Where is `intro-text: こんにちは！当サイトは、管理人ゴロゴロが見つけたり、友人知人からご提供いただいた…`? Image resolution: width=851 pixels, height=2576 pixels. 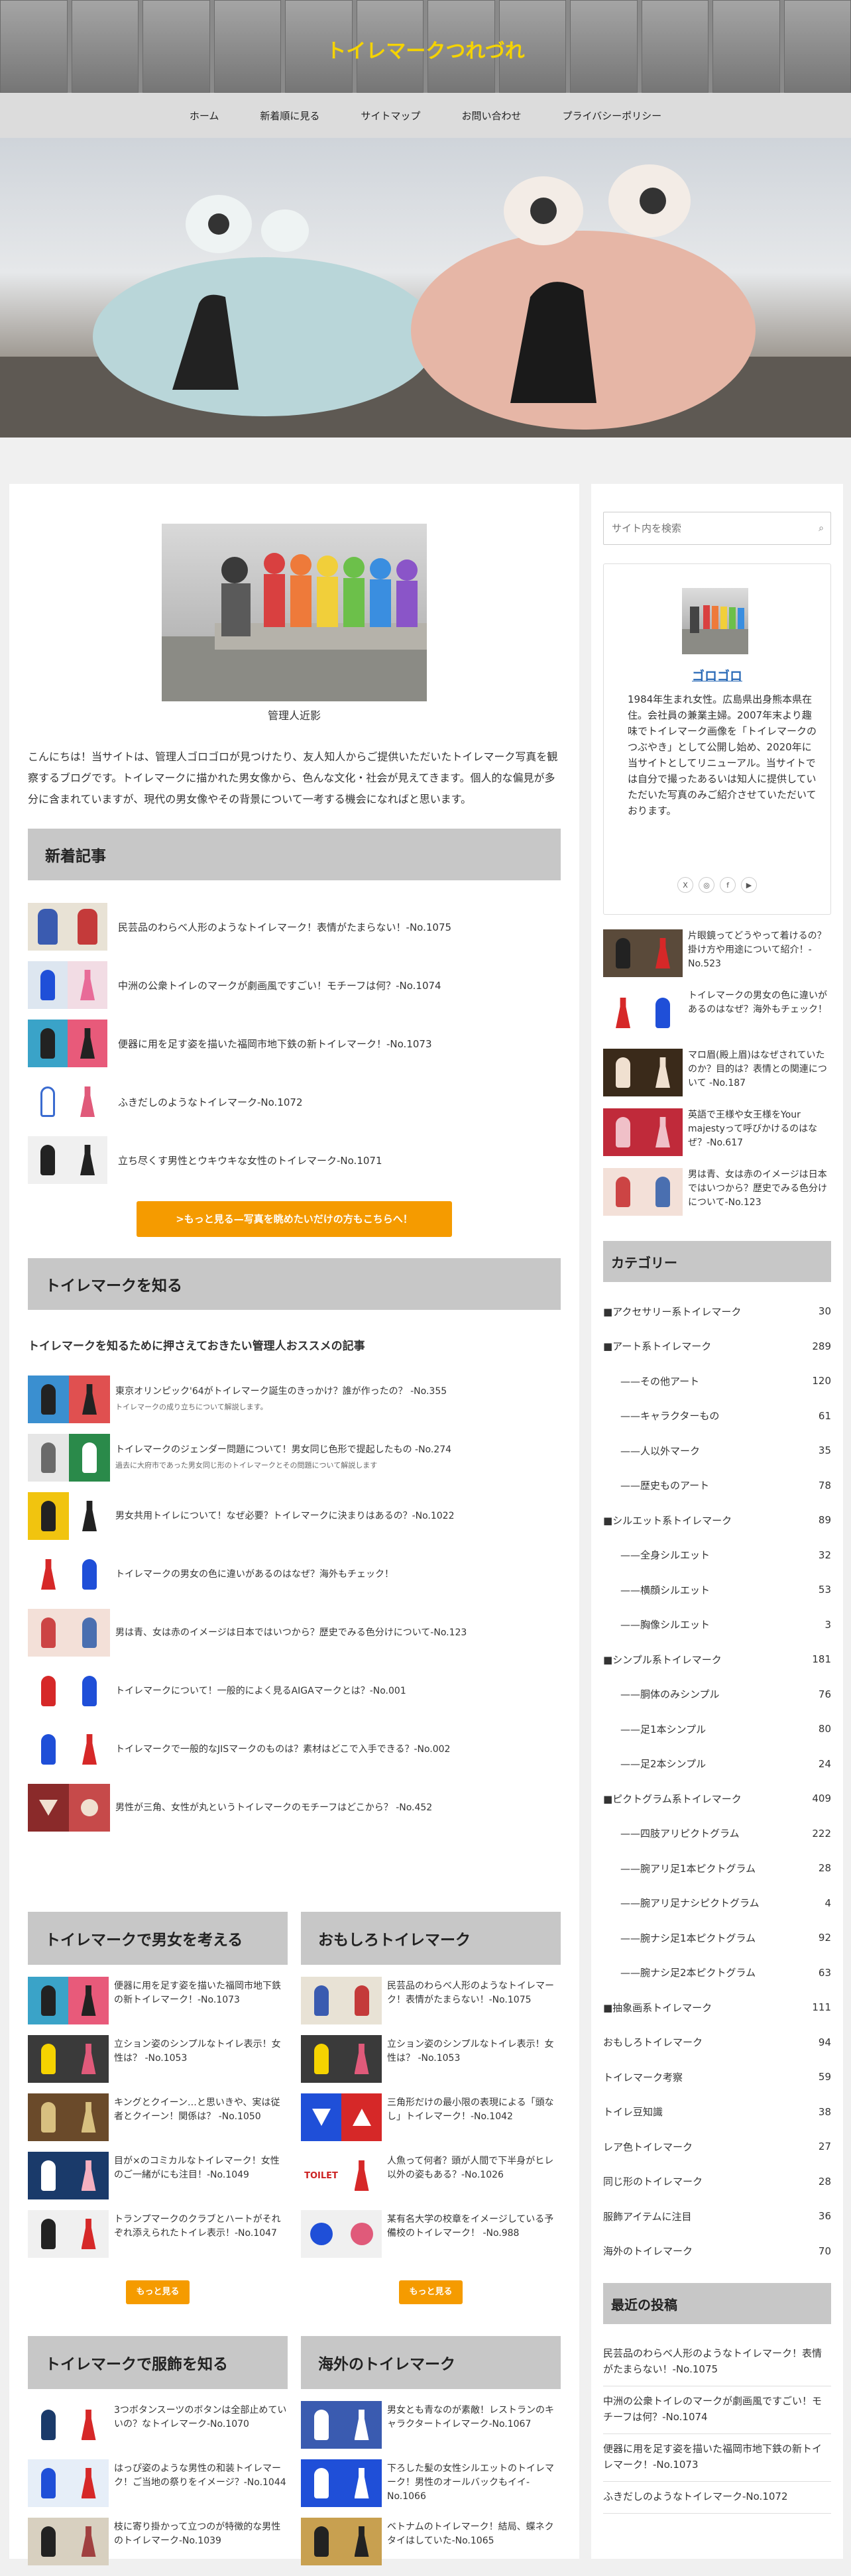 intro-text: こんにちは！当サイトは、管理人ゴロゴロが見つけたり、友人知人からご提供いただいた… is located at coordinates (293, 778).